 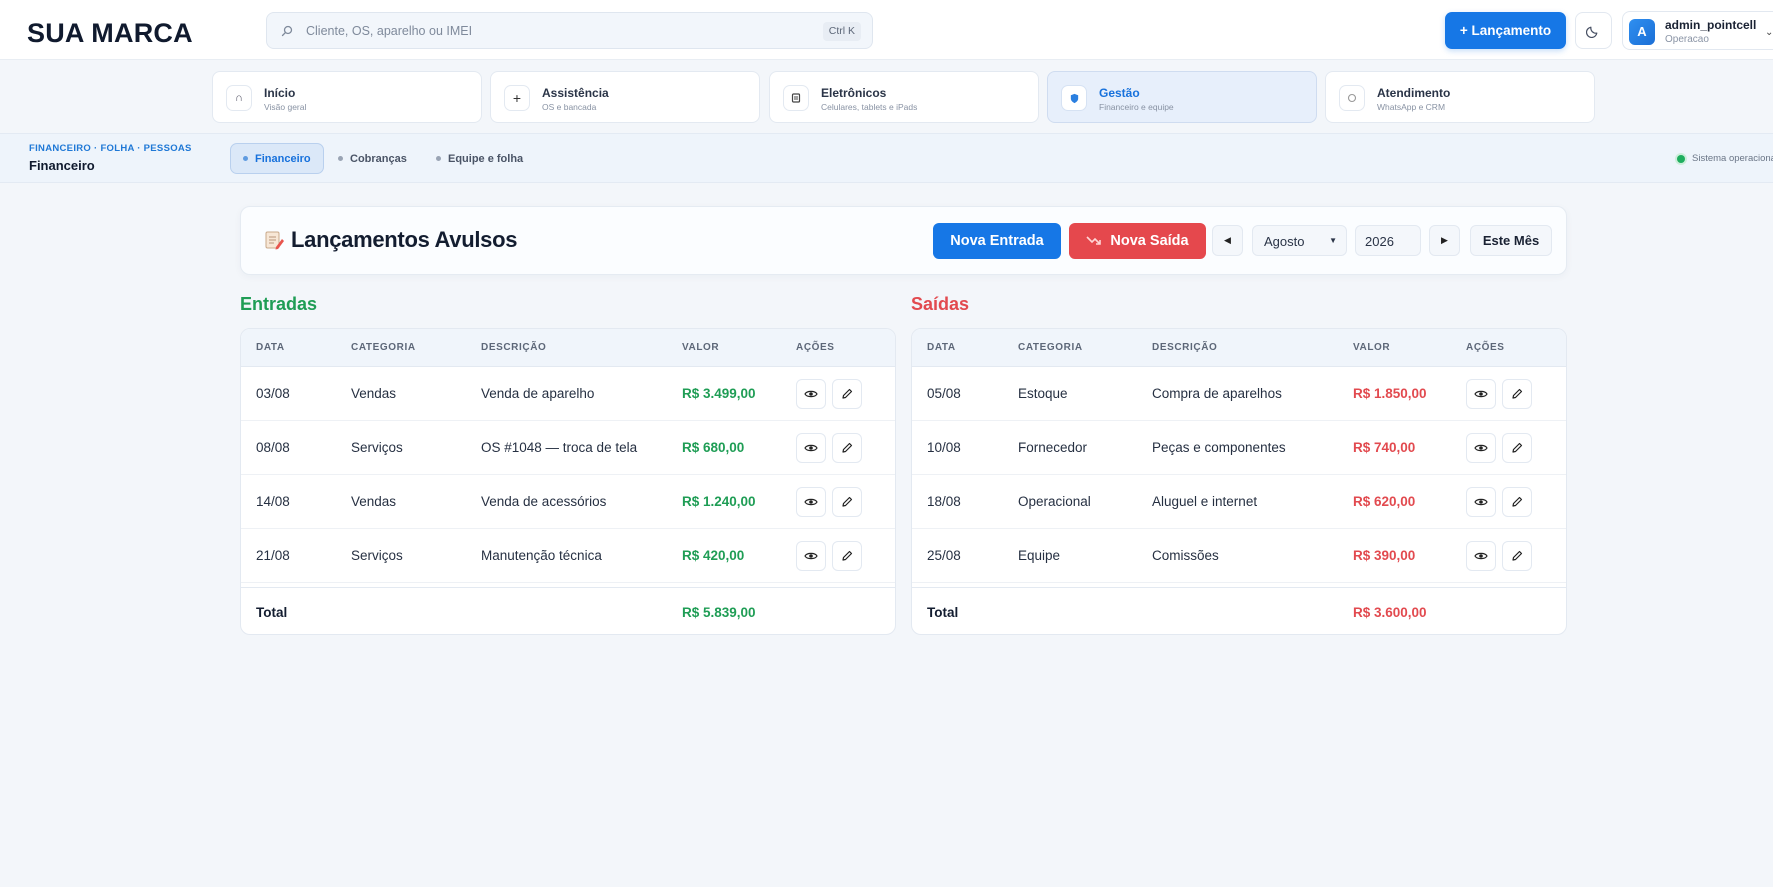 I want to click on cell-category: Operacional, so click(x=1054, y=501).